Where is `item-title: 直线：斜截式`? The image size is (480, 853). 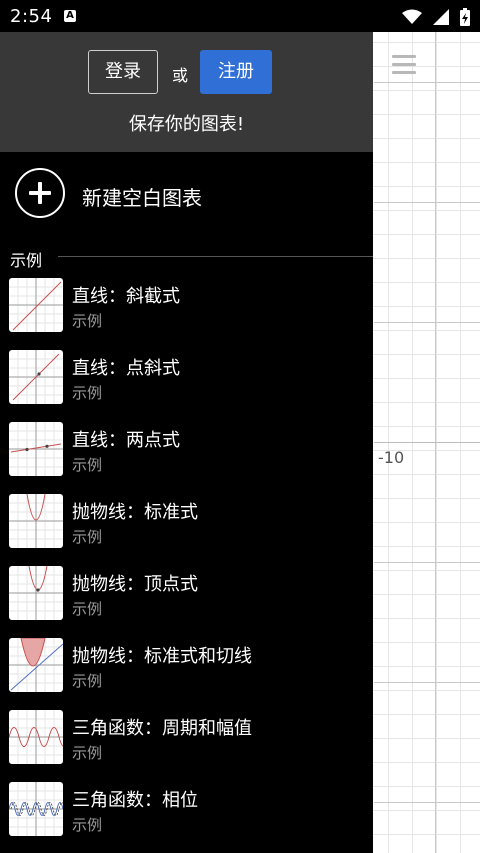
item-title: 直线：斜截式 is located at coordinates (126, 296).